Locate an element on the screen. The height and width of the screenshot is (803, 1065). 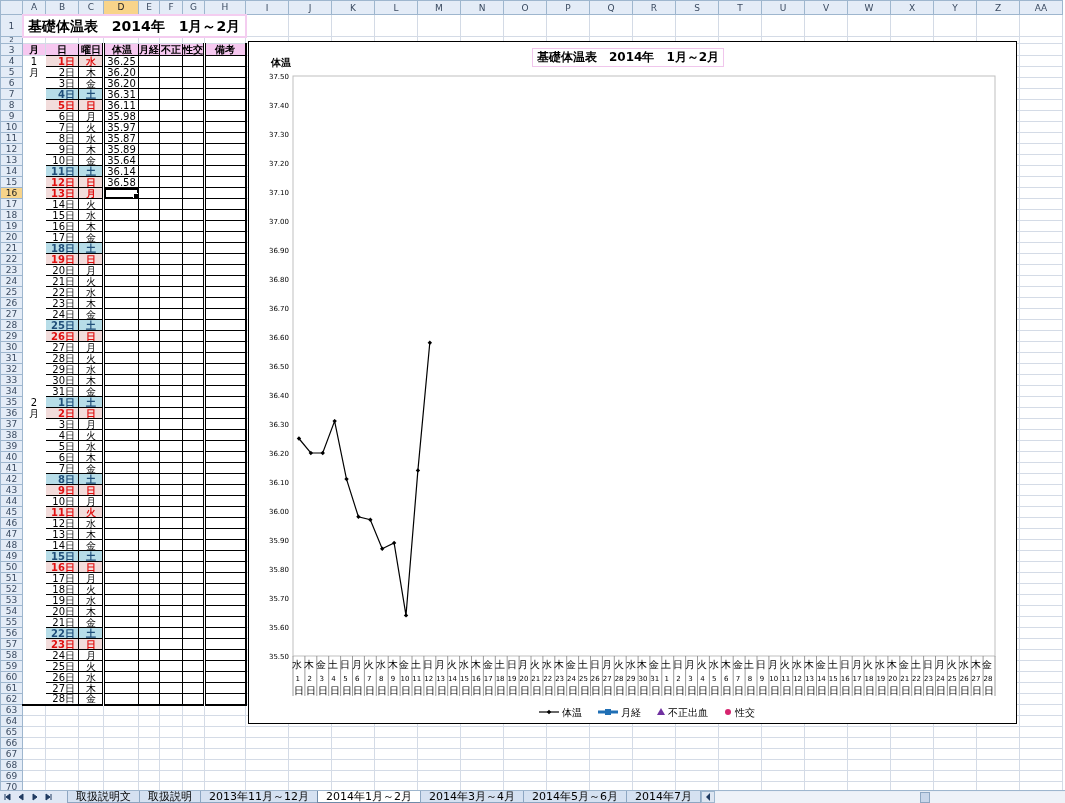
sheet-tab: 2013年11月～12月 is located at coordinates (259, 797).